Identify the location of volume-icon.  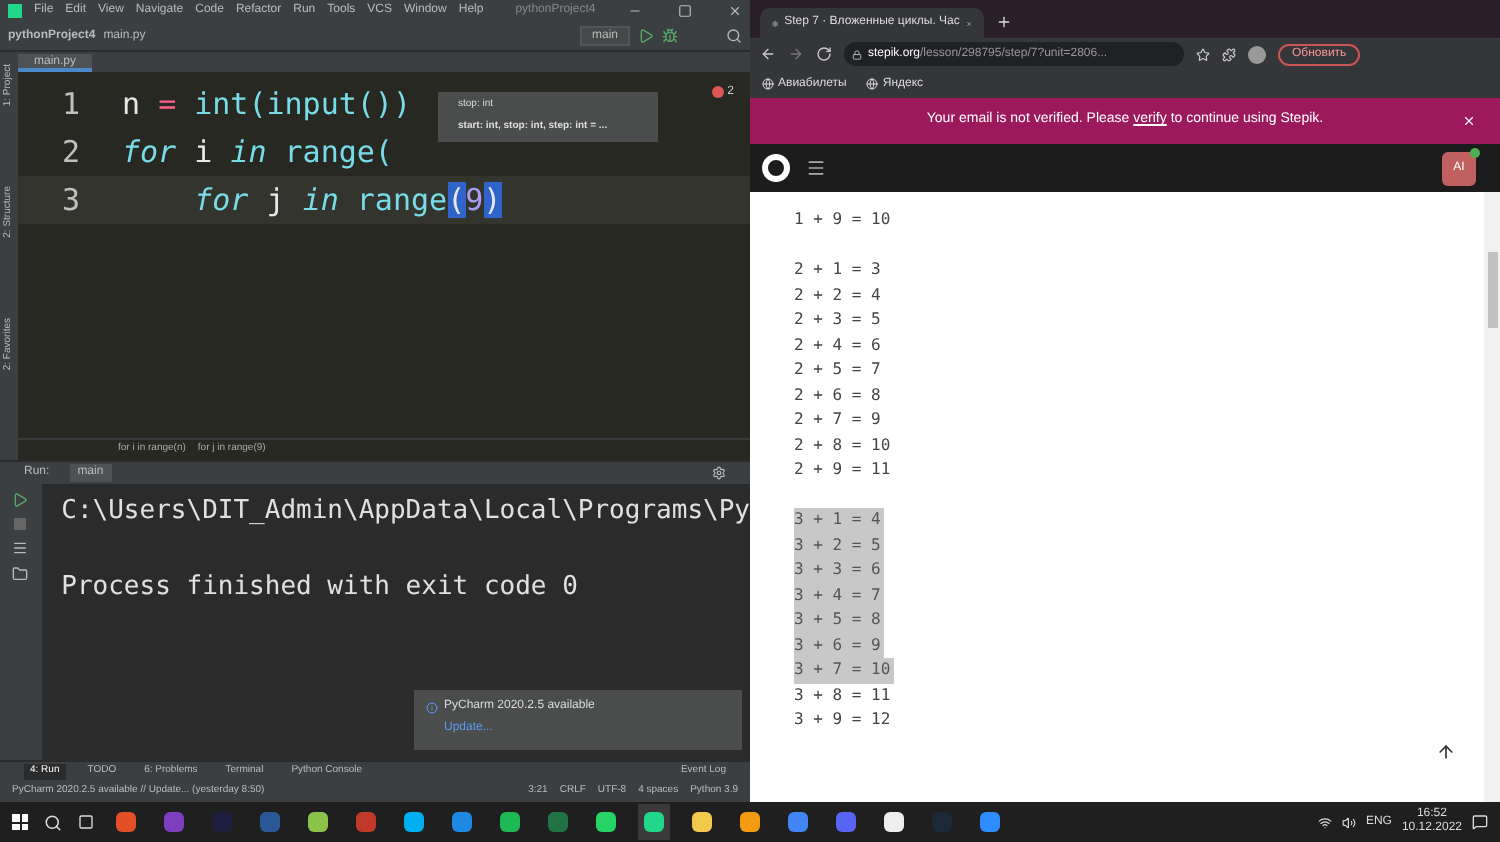
(1348, 822).